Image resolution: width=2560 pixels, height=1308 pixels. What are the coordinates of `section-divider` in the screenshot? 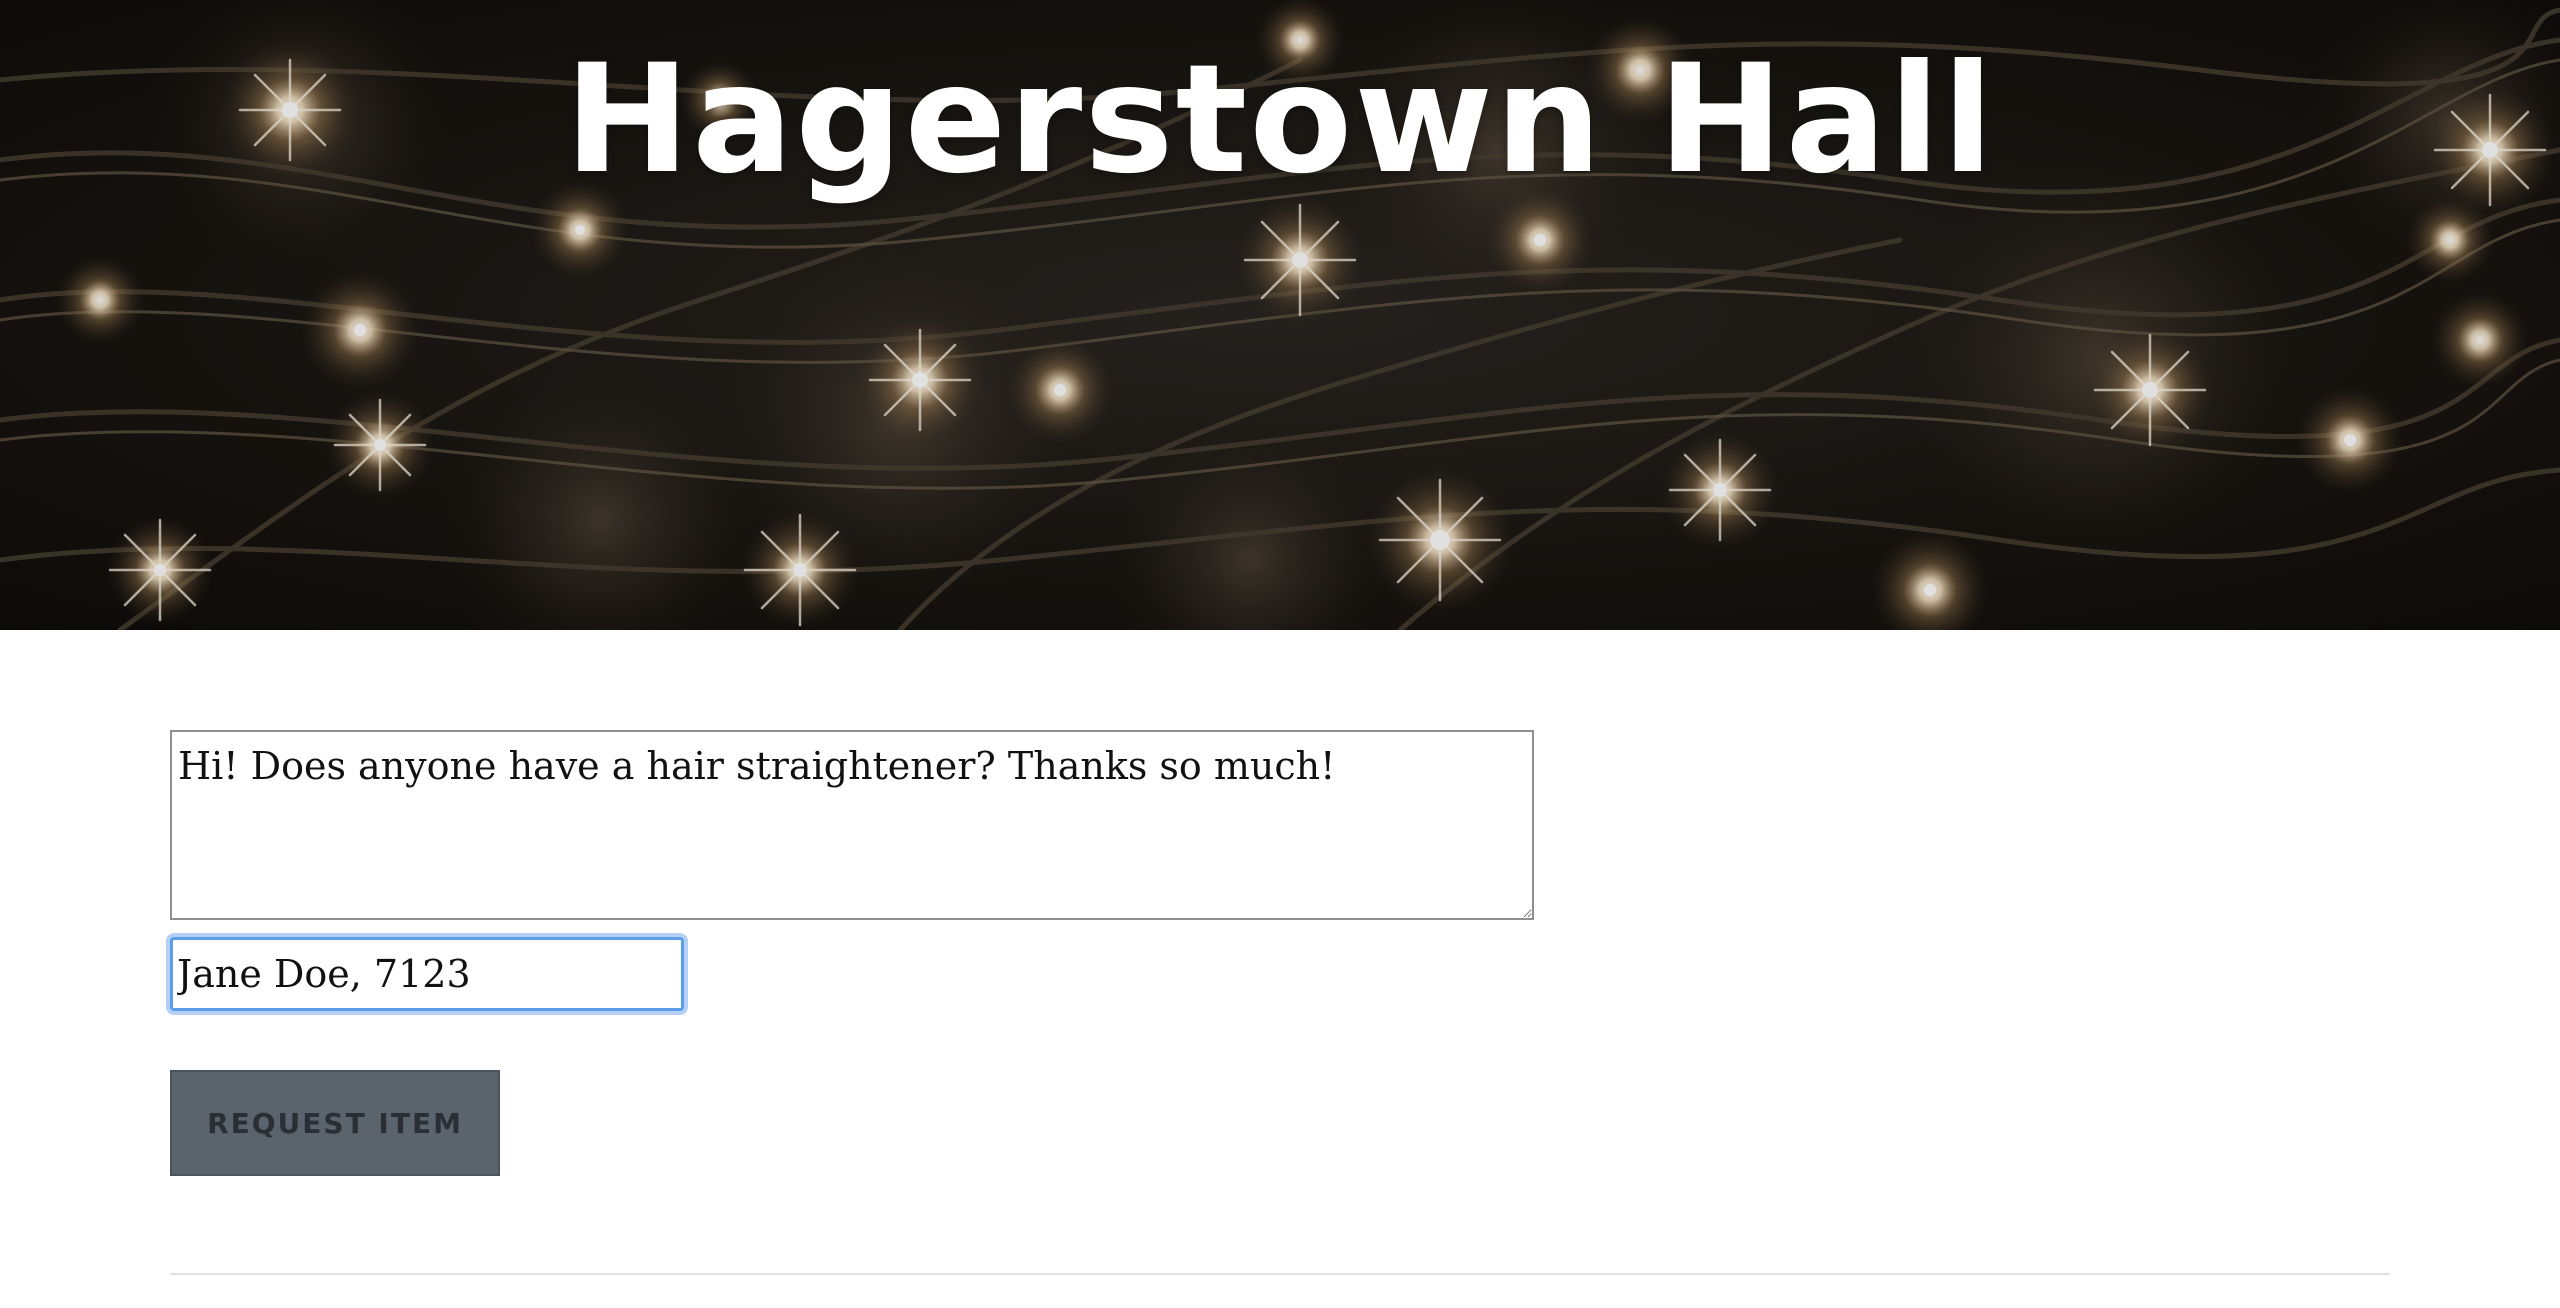 It's located at (1280, 1274).